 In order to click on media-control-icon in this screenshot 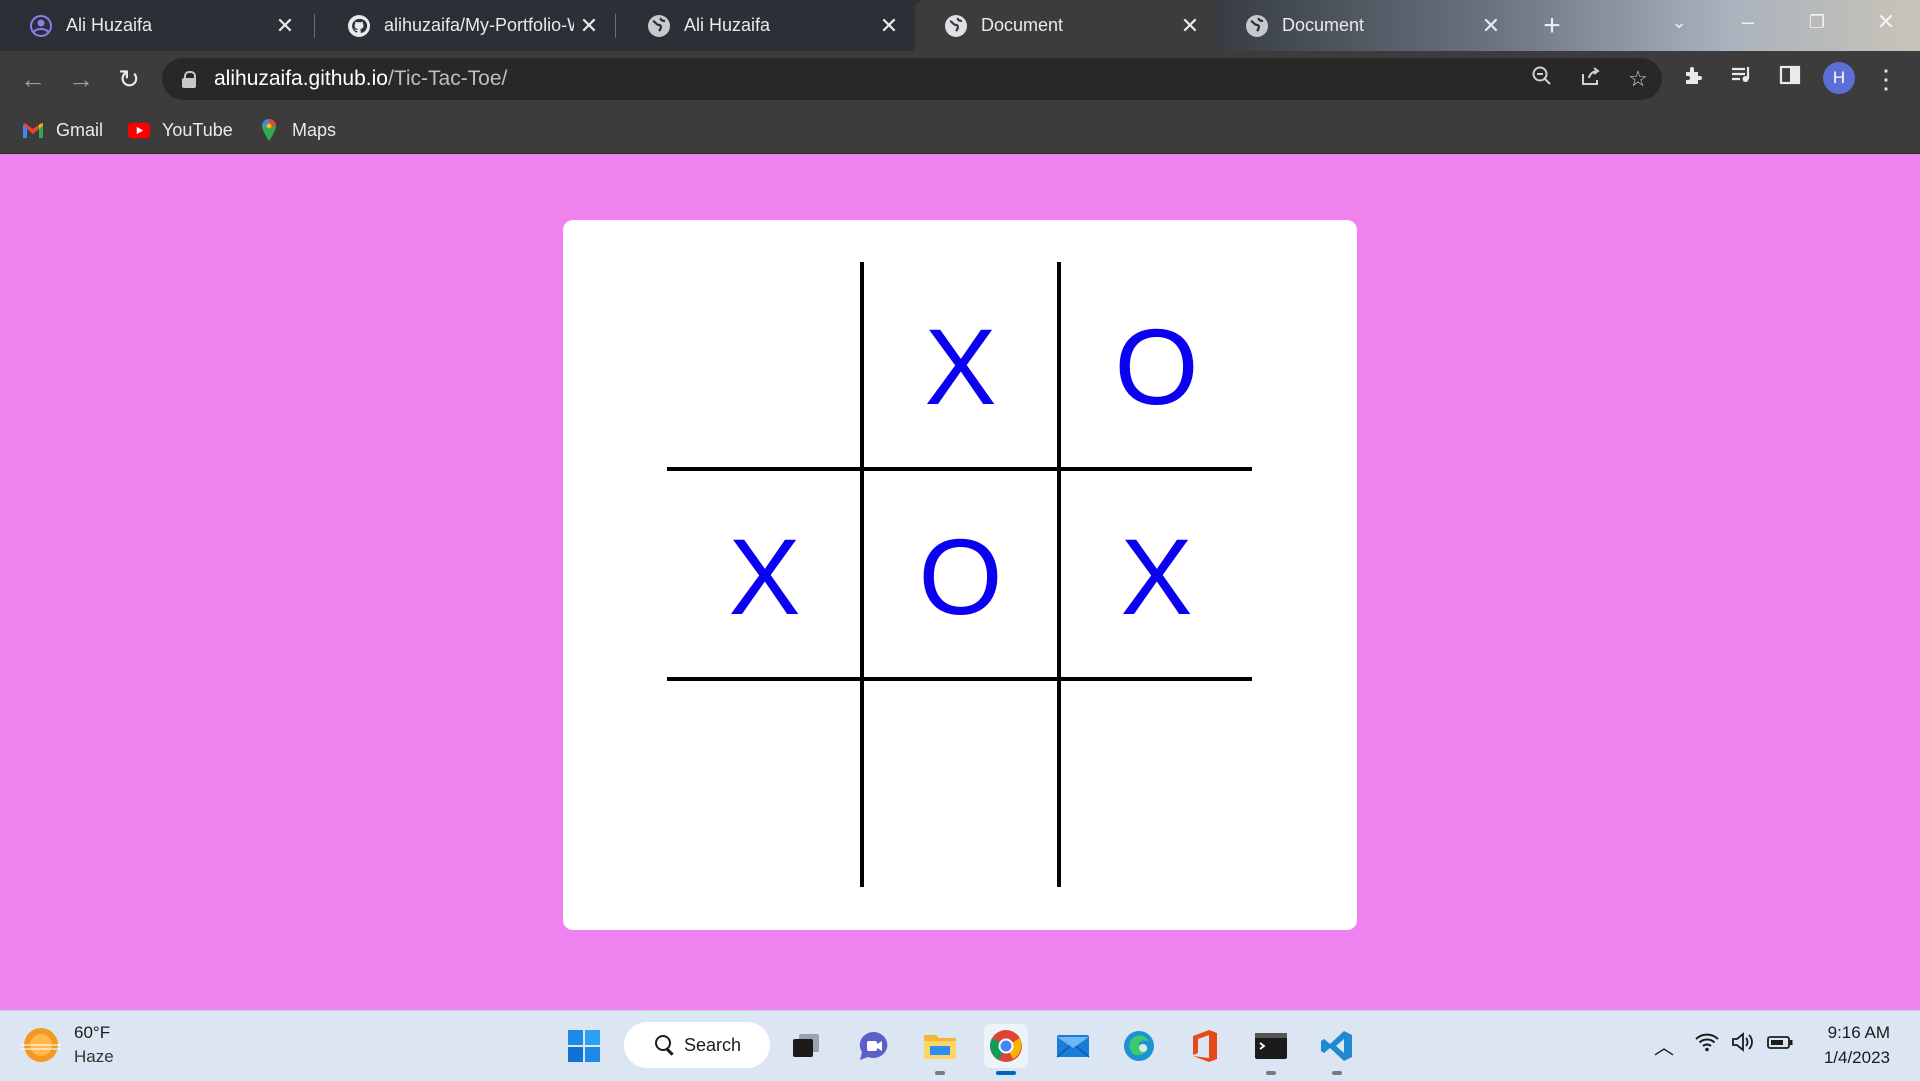, I will do `click(1742, 79)`.